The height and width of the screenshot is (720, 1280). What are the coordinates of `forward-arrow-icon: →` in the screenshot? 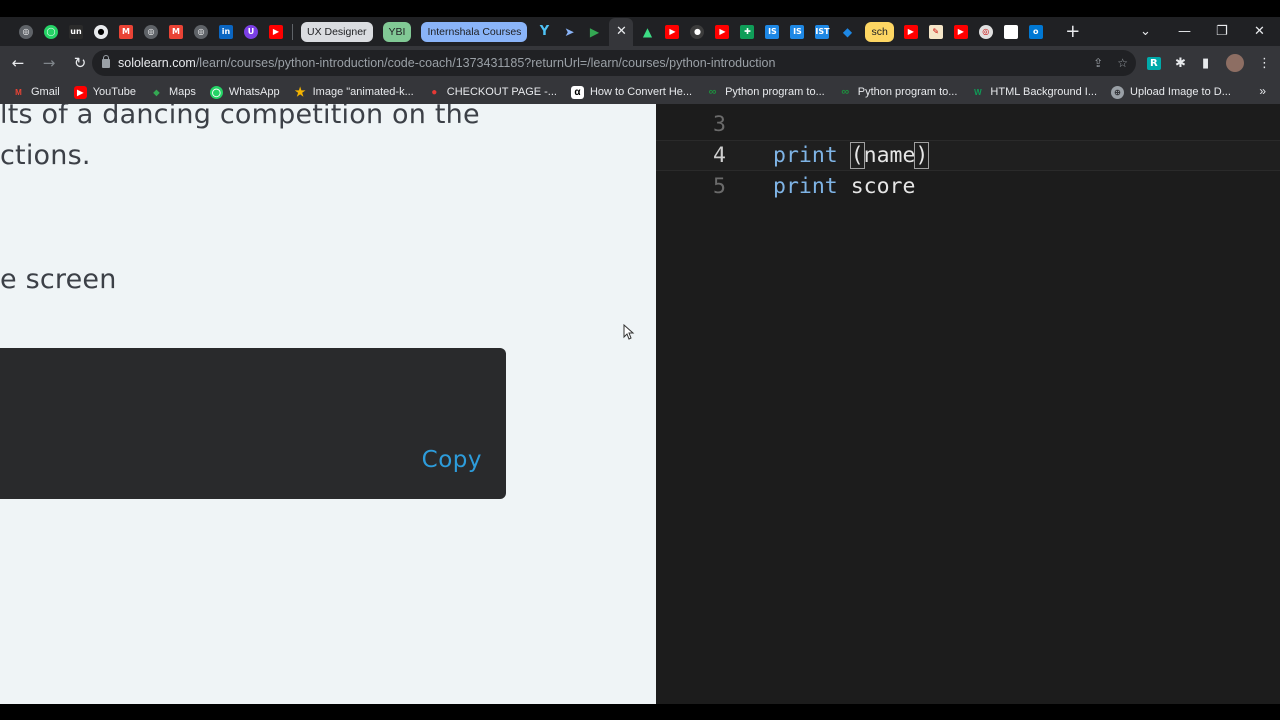 It's located at (49, 63).